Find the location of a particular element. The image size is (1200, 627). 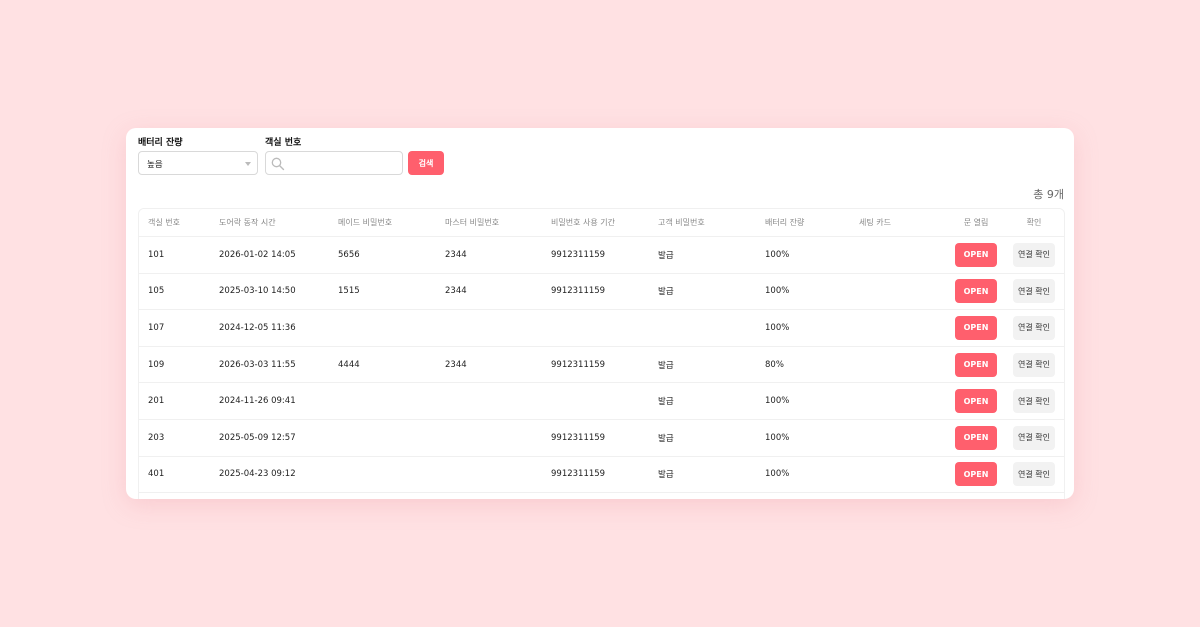

room-search-field is located at coordinates (334, 163).